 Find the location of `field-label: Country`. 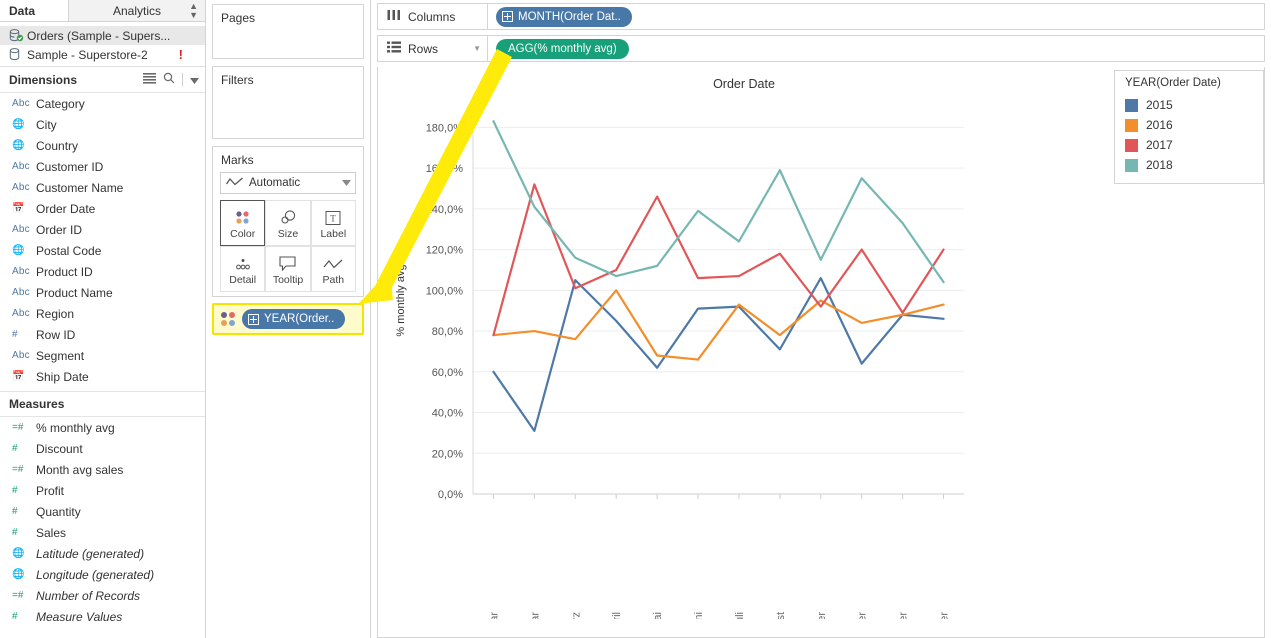

field-label: Country is located at coordinates (57, 145).